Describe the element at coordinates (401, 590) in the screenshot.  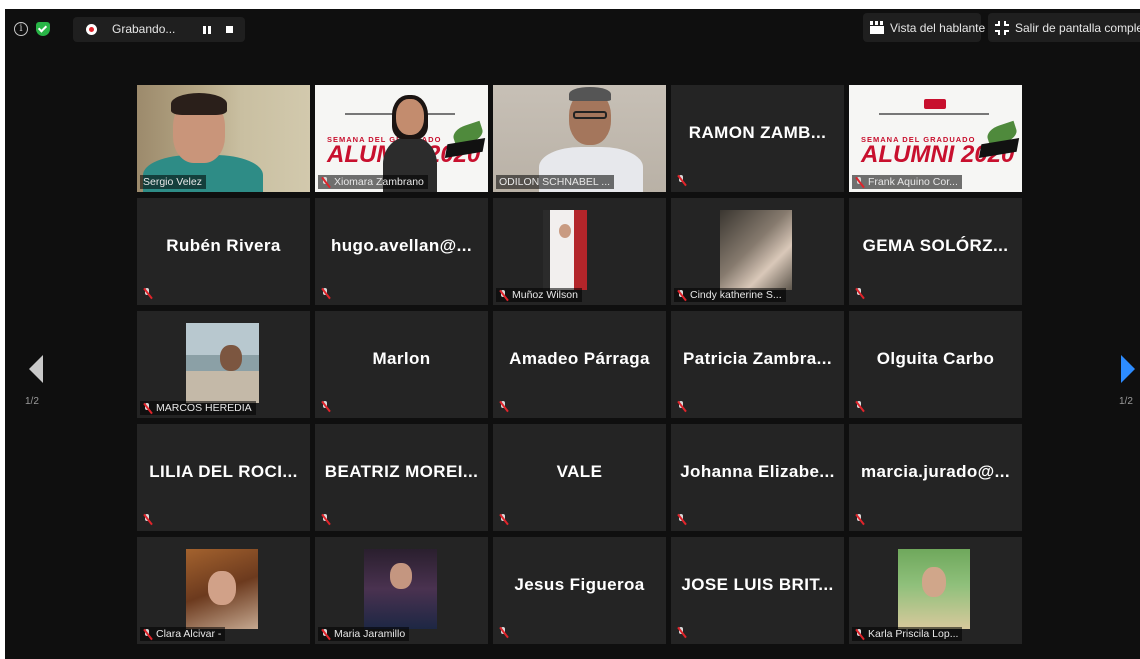
I see `participant-tile: Maria Jaramillo` at that location.